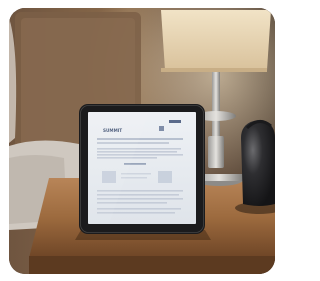  I want to click on kettle, so click(258, 163).